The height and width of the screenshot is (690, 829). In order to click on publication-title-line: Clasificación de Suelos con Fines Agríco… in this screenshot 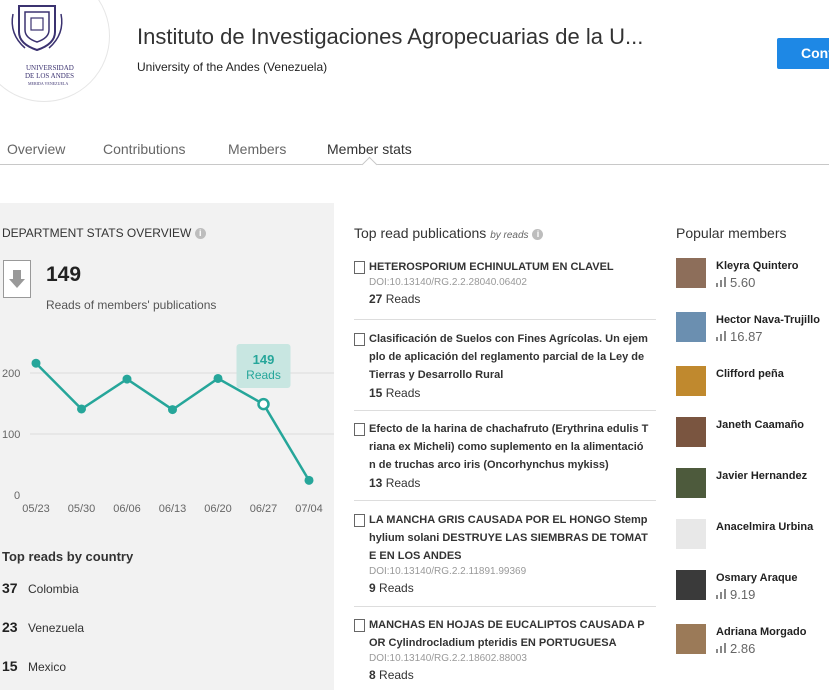, I will do `click(512, 339)`.